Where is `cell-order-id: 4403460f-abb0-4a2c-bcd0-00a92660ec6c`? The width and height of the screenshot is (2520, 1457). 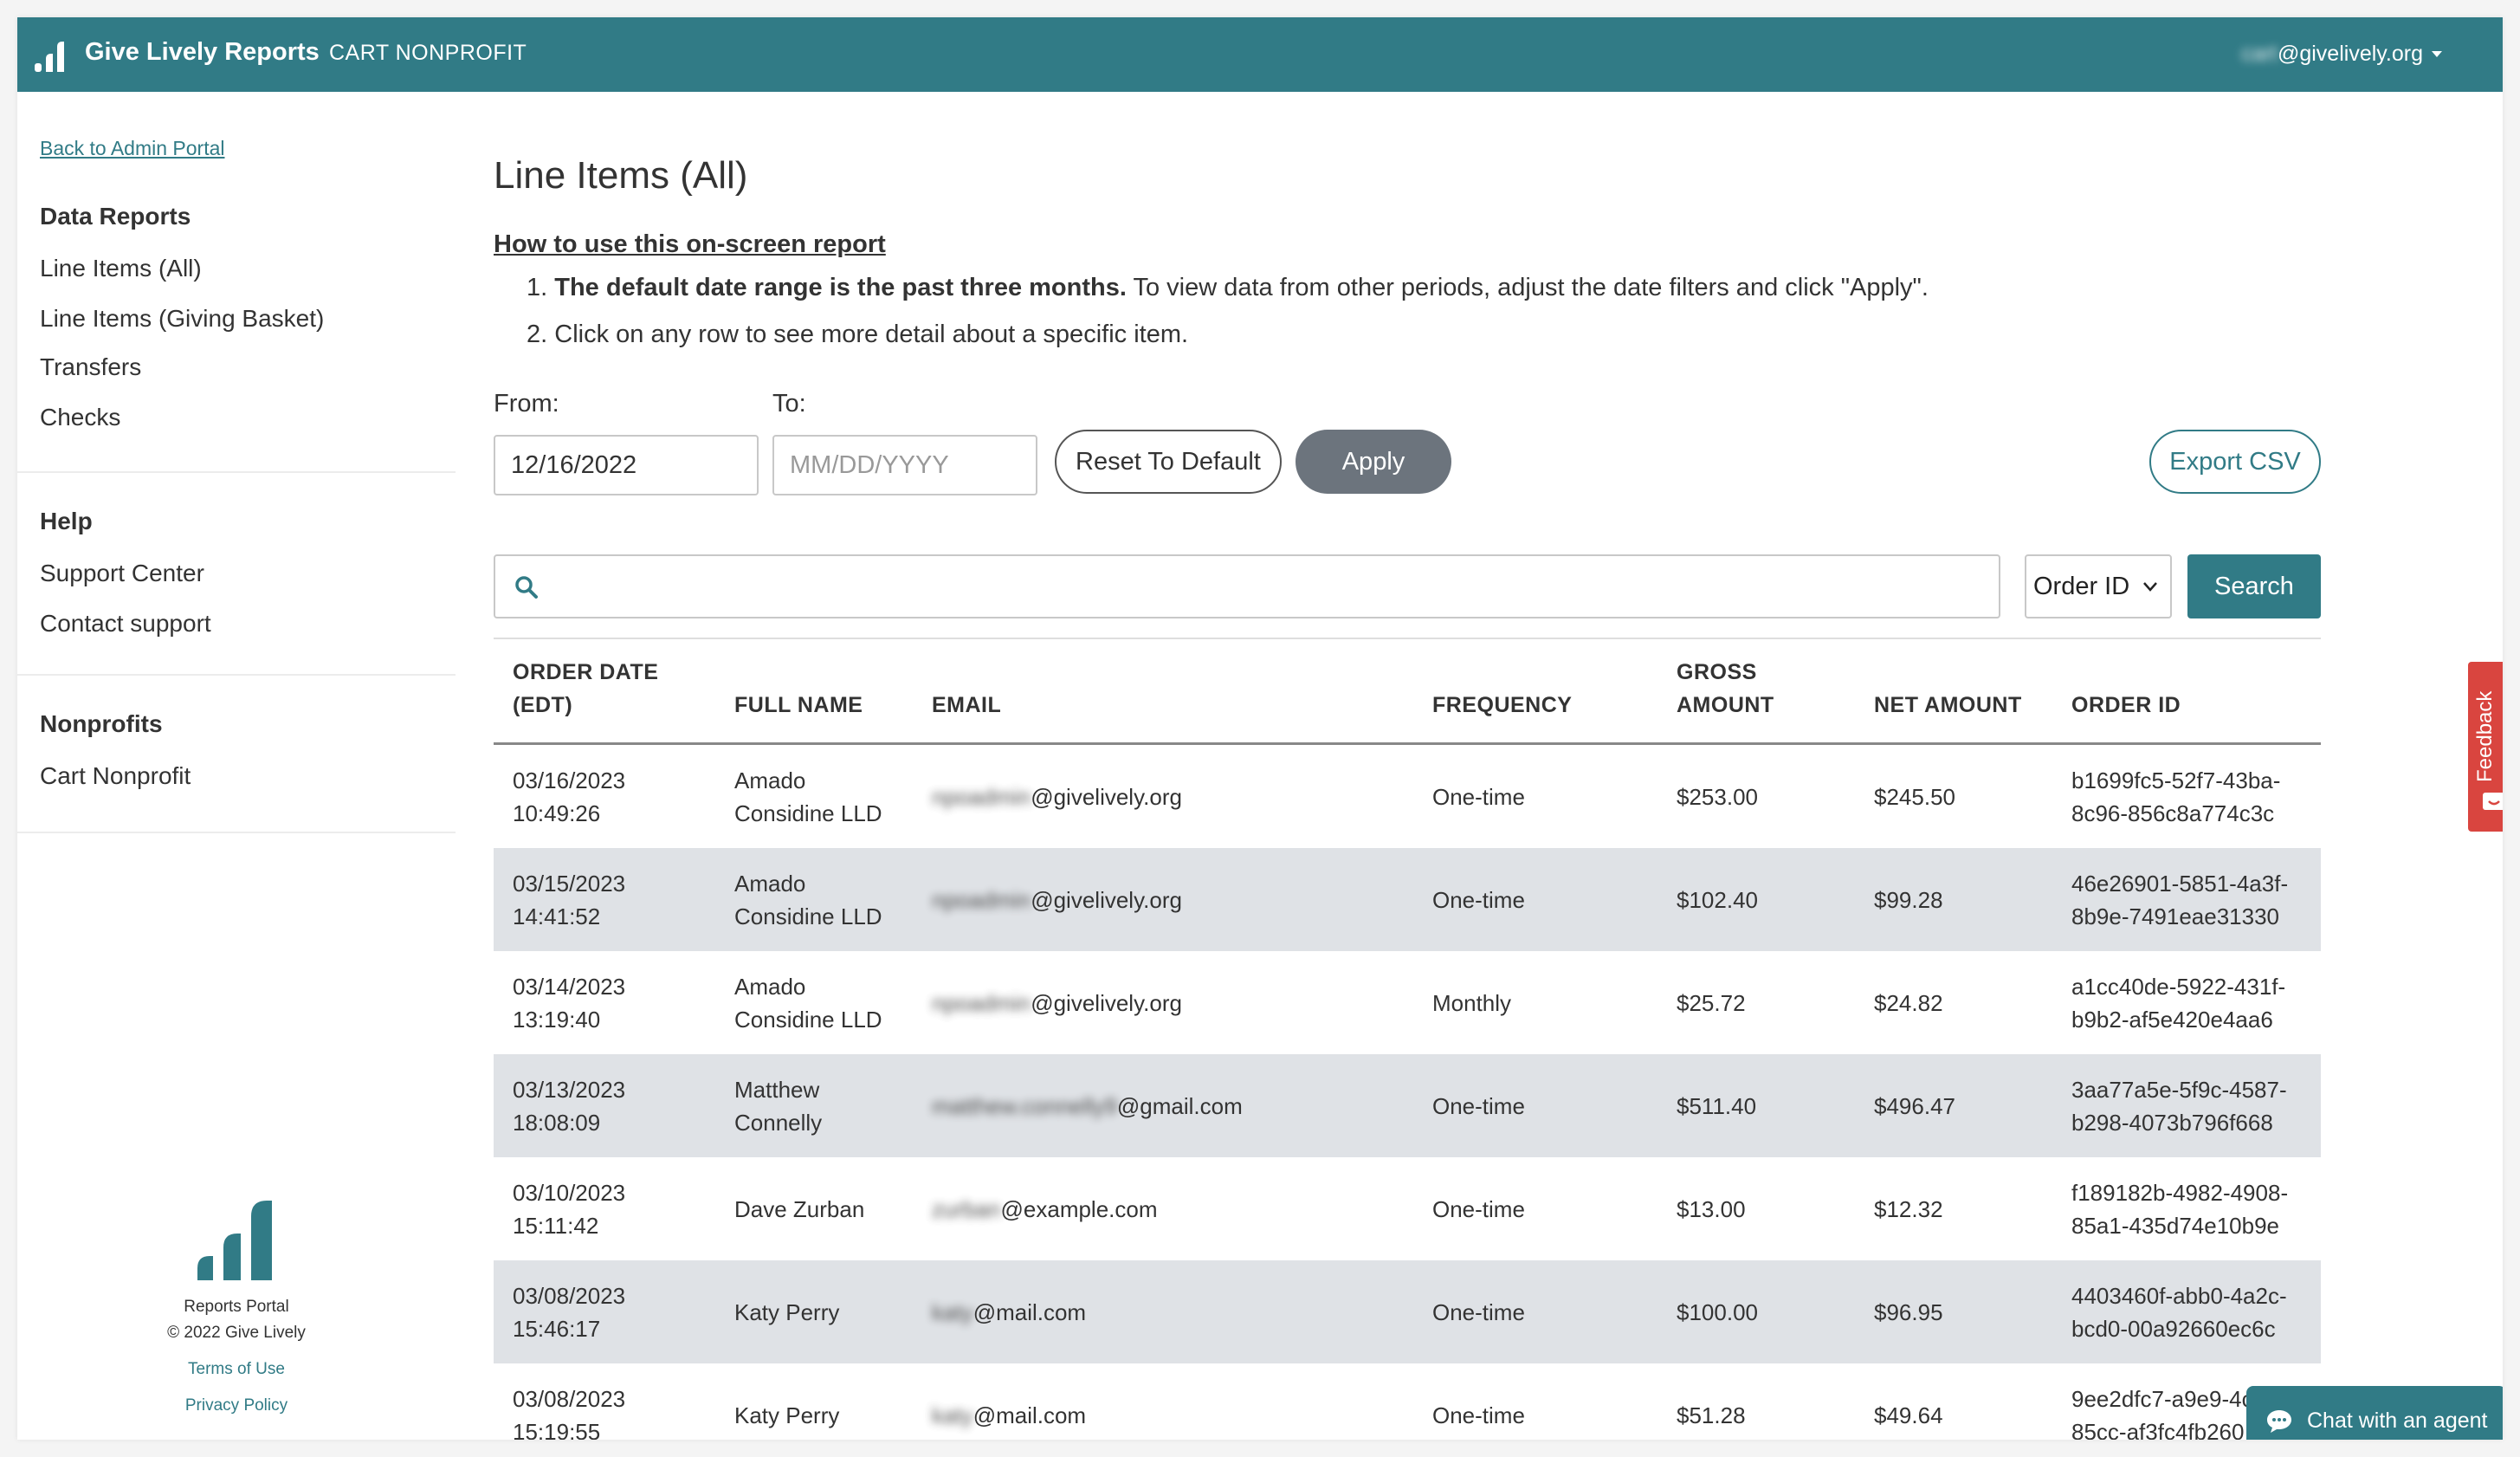
cell-order-id: 4403460f-abb0-4a2c-bcd0-00a92660ec6c is located at coordinates (2197, 1312).